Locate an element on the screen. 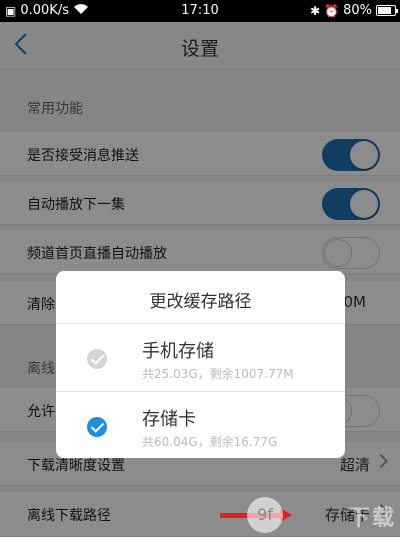 The height and width of the screenshot is (537, 400). check-circle-icon is located at coordinates (97, 359).